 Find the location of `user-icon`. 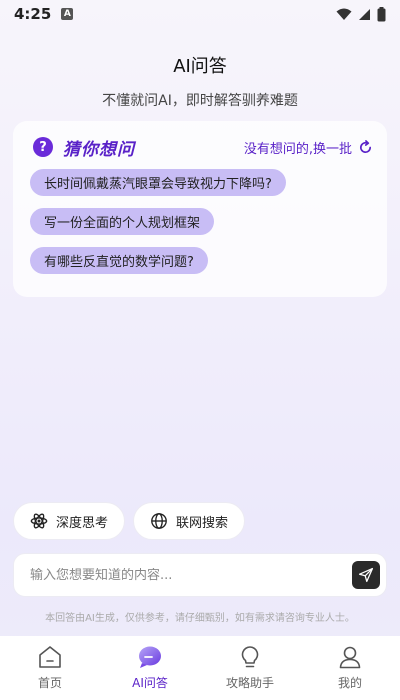

user-icon is located at coordinates (350, 657).